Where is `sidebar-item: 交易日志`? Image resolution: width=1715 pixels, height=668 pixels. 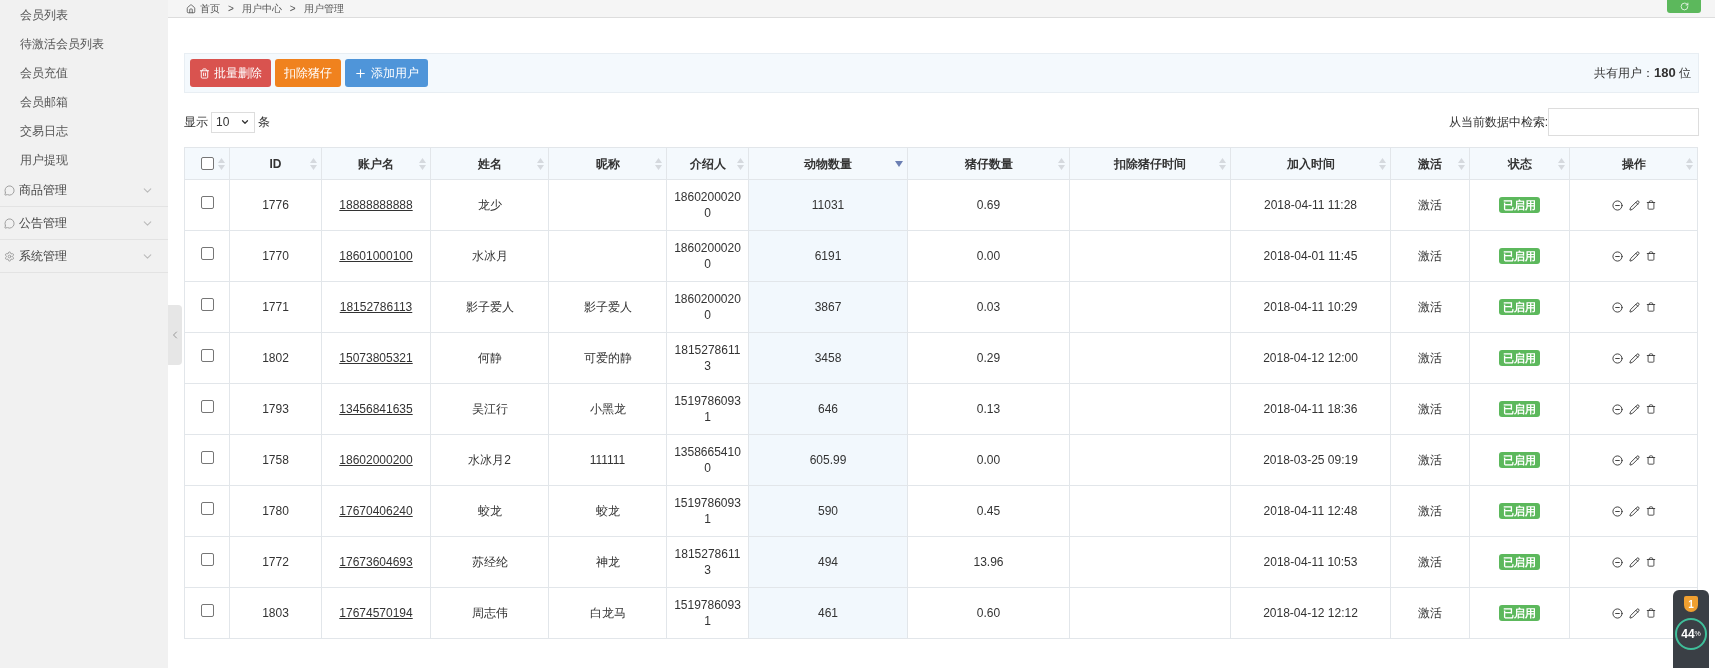
sidebar-item: 交易日志 is located at coordinates (84, 130).